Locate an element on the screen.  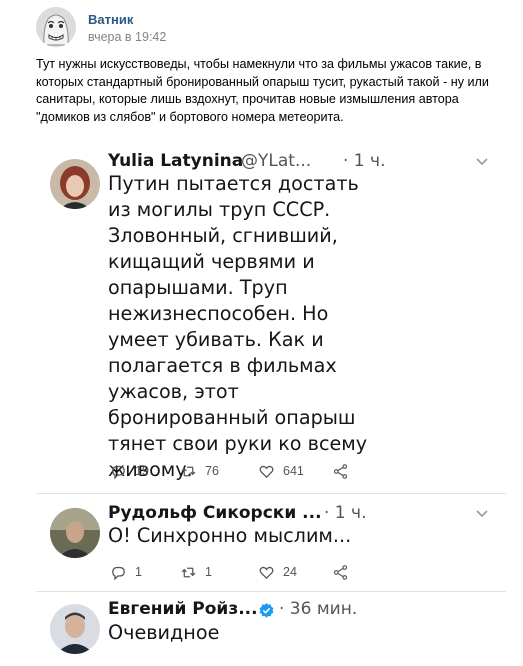
reply-count: 1 is located at coordinates (138, 572).